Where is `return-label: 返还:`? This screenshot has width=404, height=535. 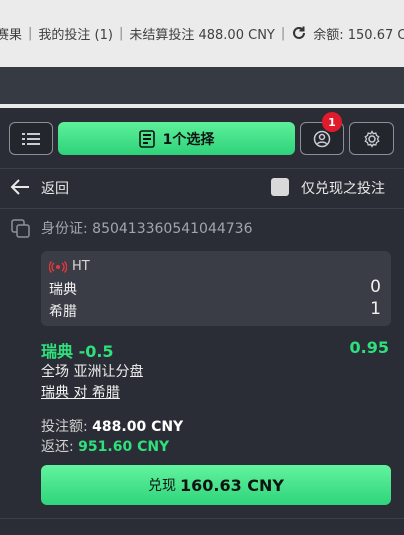
return-label: 返还: is located at coordinates (60, 447).